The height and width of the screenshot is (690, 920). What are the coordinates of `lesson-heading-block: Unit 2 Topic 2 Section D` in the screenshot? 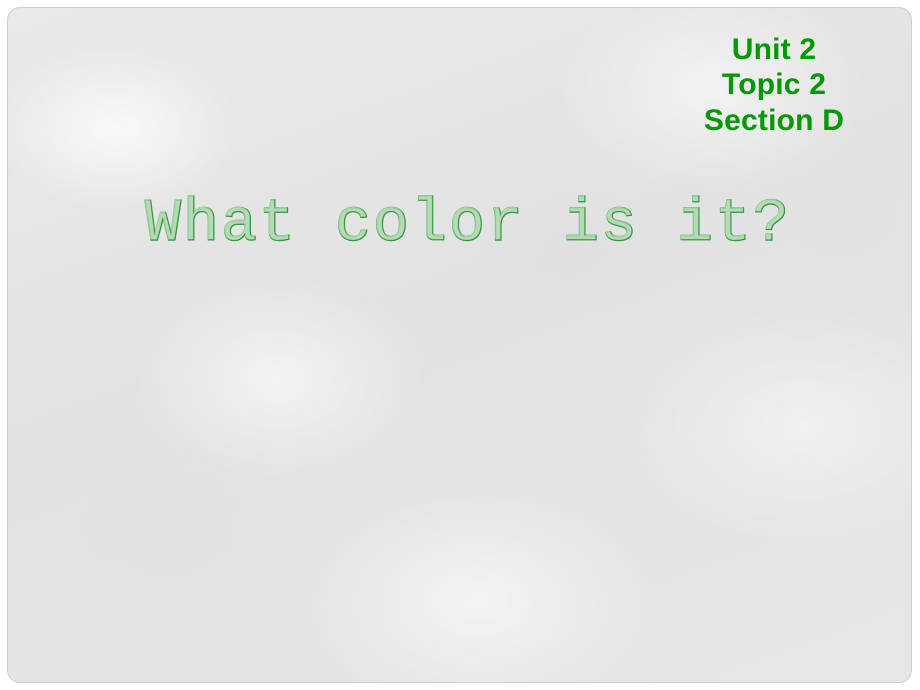 It's located at (774, 85).